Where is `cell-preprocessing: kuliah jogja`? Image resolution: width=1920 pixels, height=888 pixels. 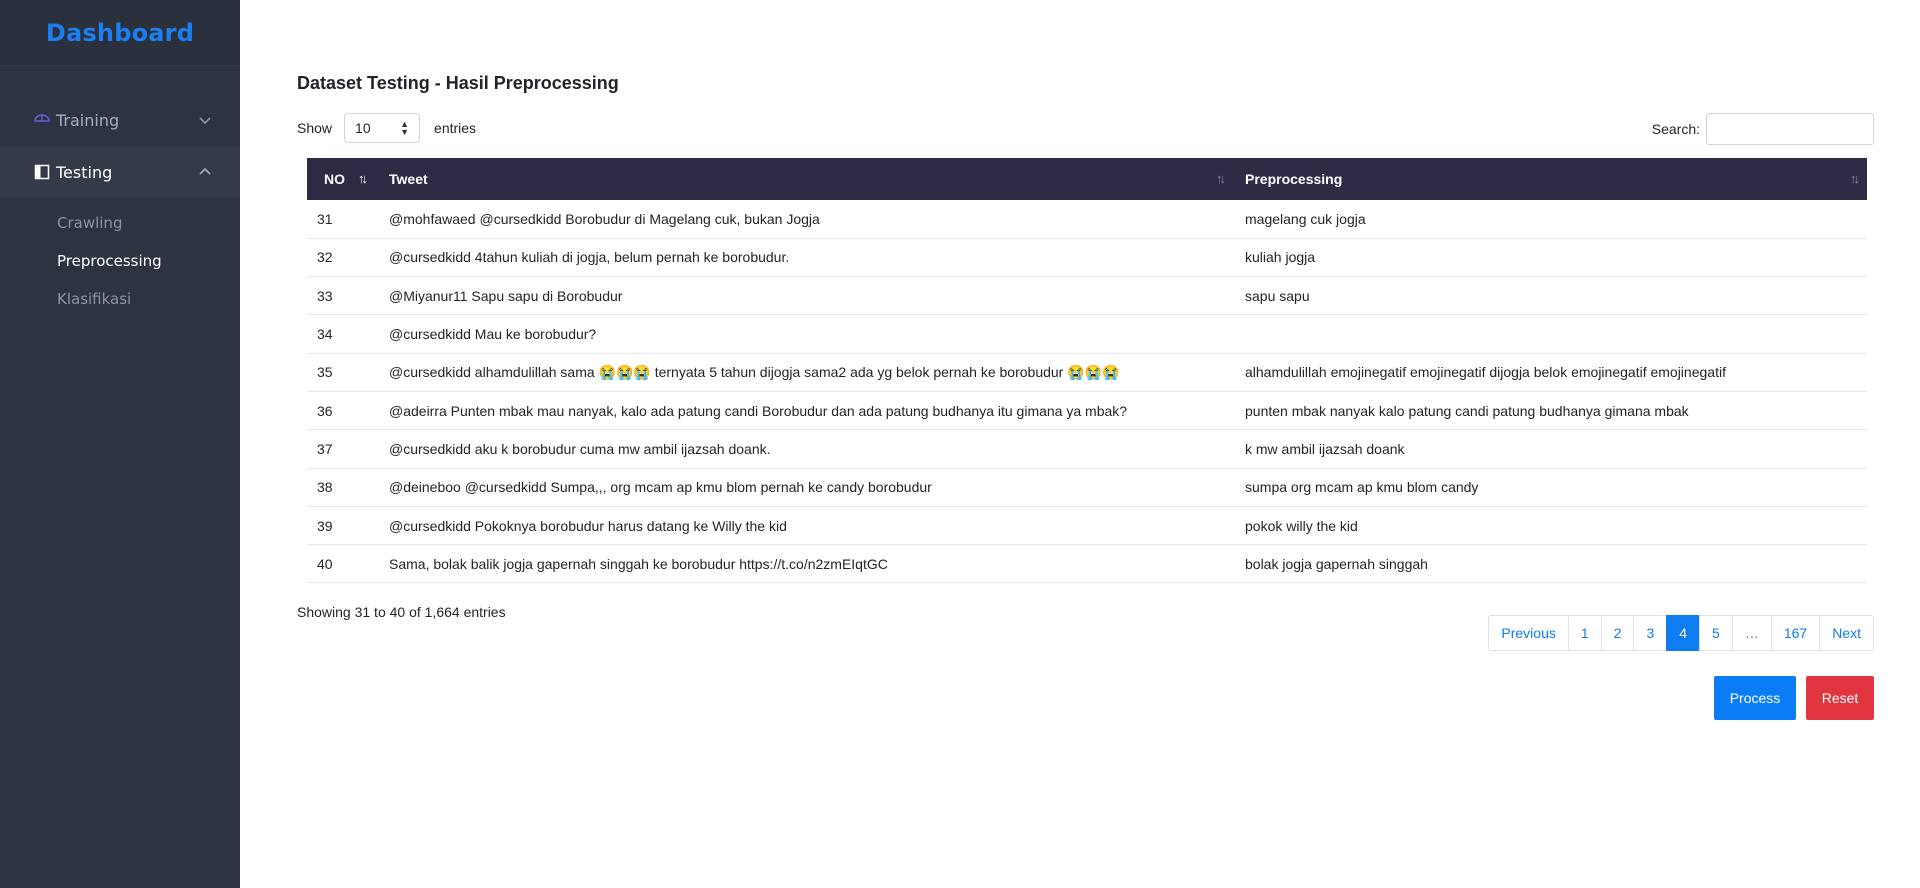 cell-preprocessing: kuliah jogja is located at coordinates (1280, 257).